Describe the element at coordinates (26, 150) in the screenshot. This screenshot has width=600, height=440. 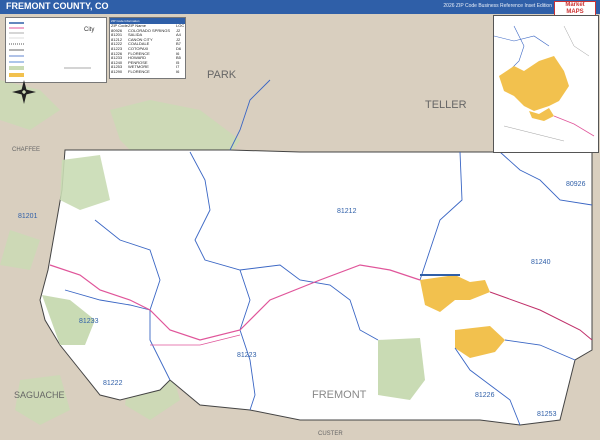
I see `neighbor-label-chaffee: CHAFFEE` at that location.